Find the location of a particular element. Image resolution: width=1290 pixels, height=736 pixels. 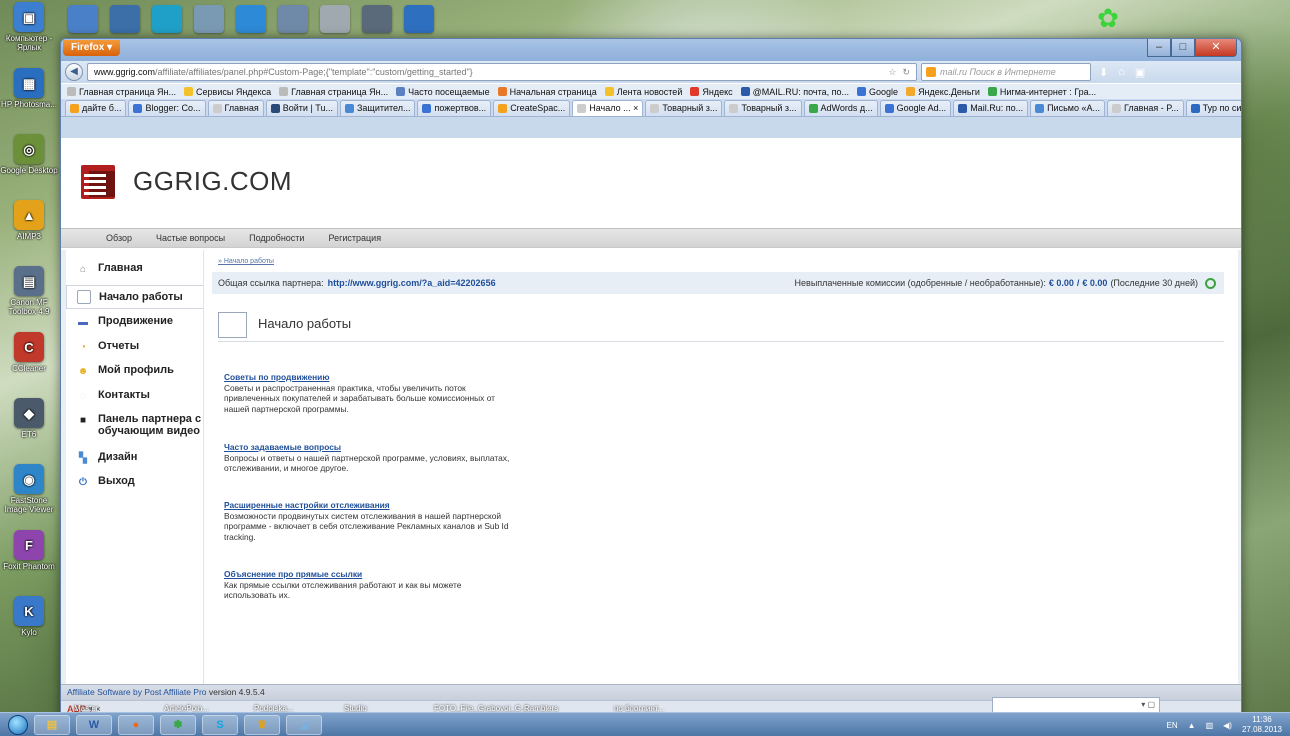

taskbar-app-button: ◢ is located at coordinates (304, 724).